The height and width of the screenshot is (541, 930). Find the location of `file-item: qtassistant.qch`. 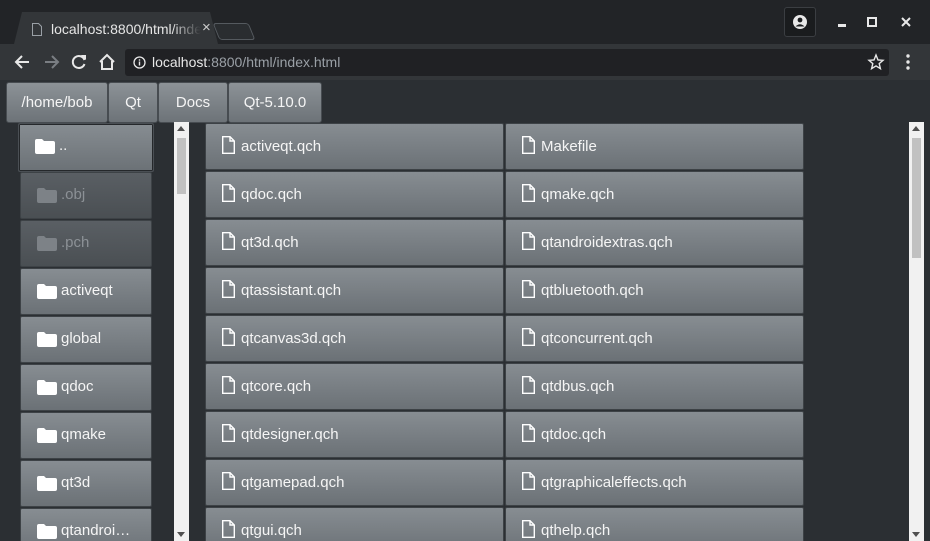

file-item: qtassistant.qch is located at coordinates (354, 290).